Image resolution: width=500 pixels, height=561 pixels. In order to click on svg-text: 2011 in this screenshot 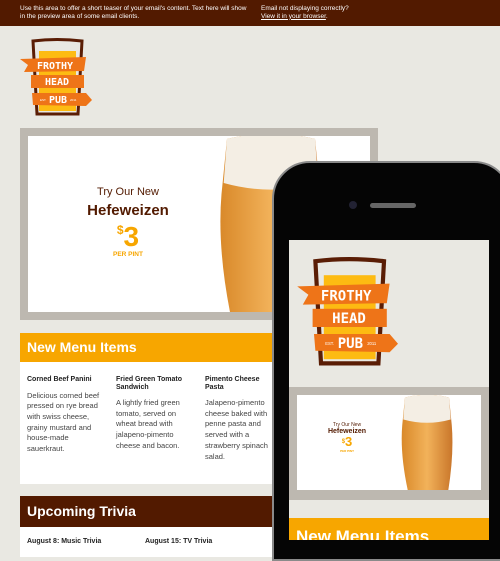, I will do `click(372, 343)`.